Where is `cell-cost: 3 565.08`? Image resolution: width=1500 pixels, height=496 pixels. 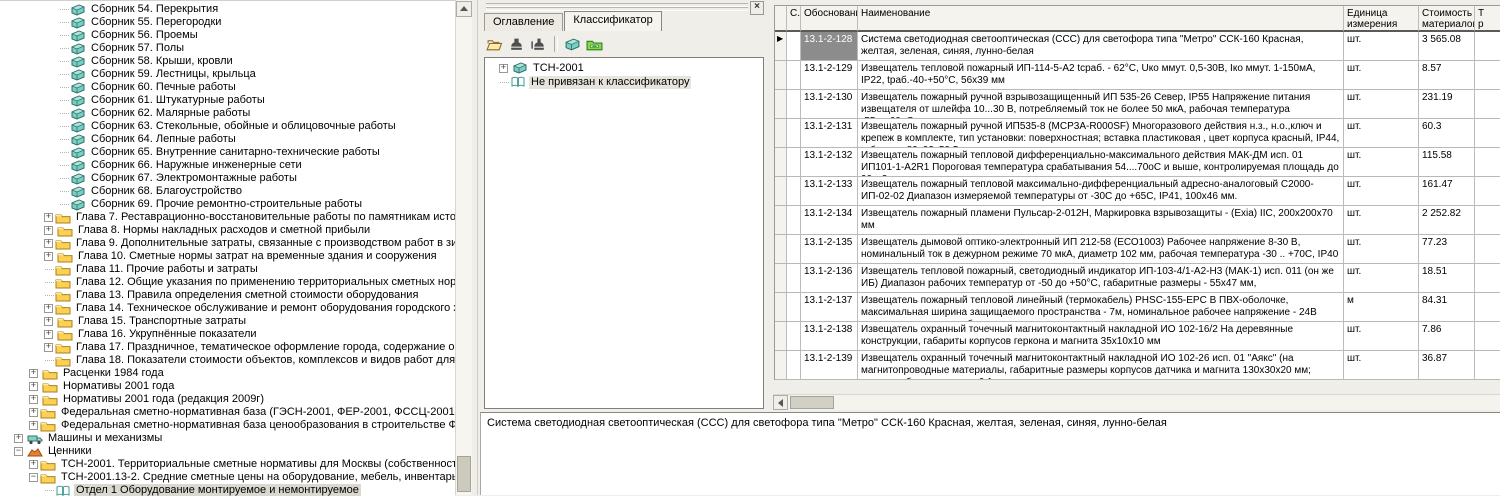 cell-cost: 3 565.08 is located at coordinates (1447, 46).